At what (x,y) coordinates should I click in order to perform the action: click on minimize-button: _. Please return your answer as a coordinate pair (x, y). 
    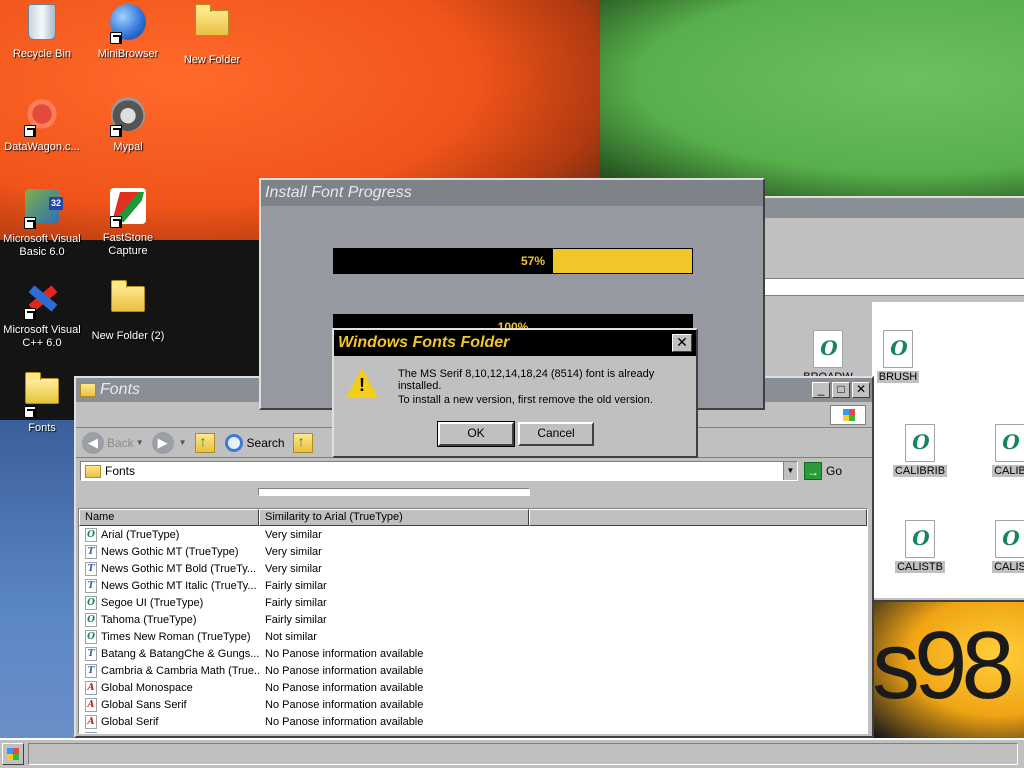
    Looking at the image, I should click on (821, 390).